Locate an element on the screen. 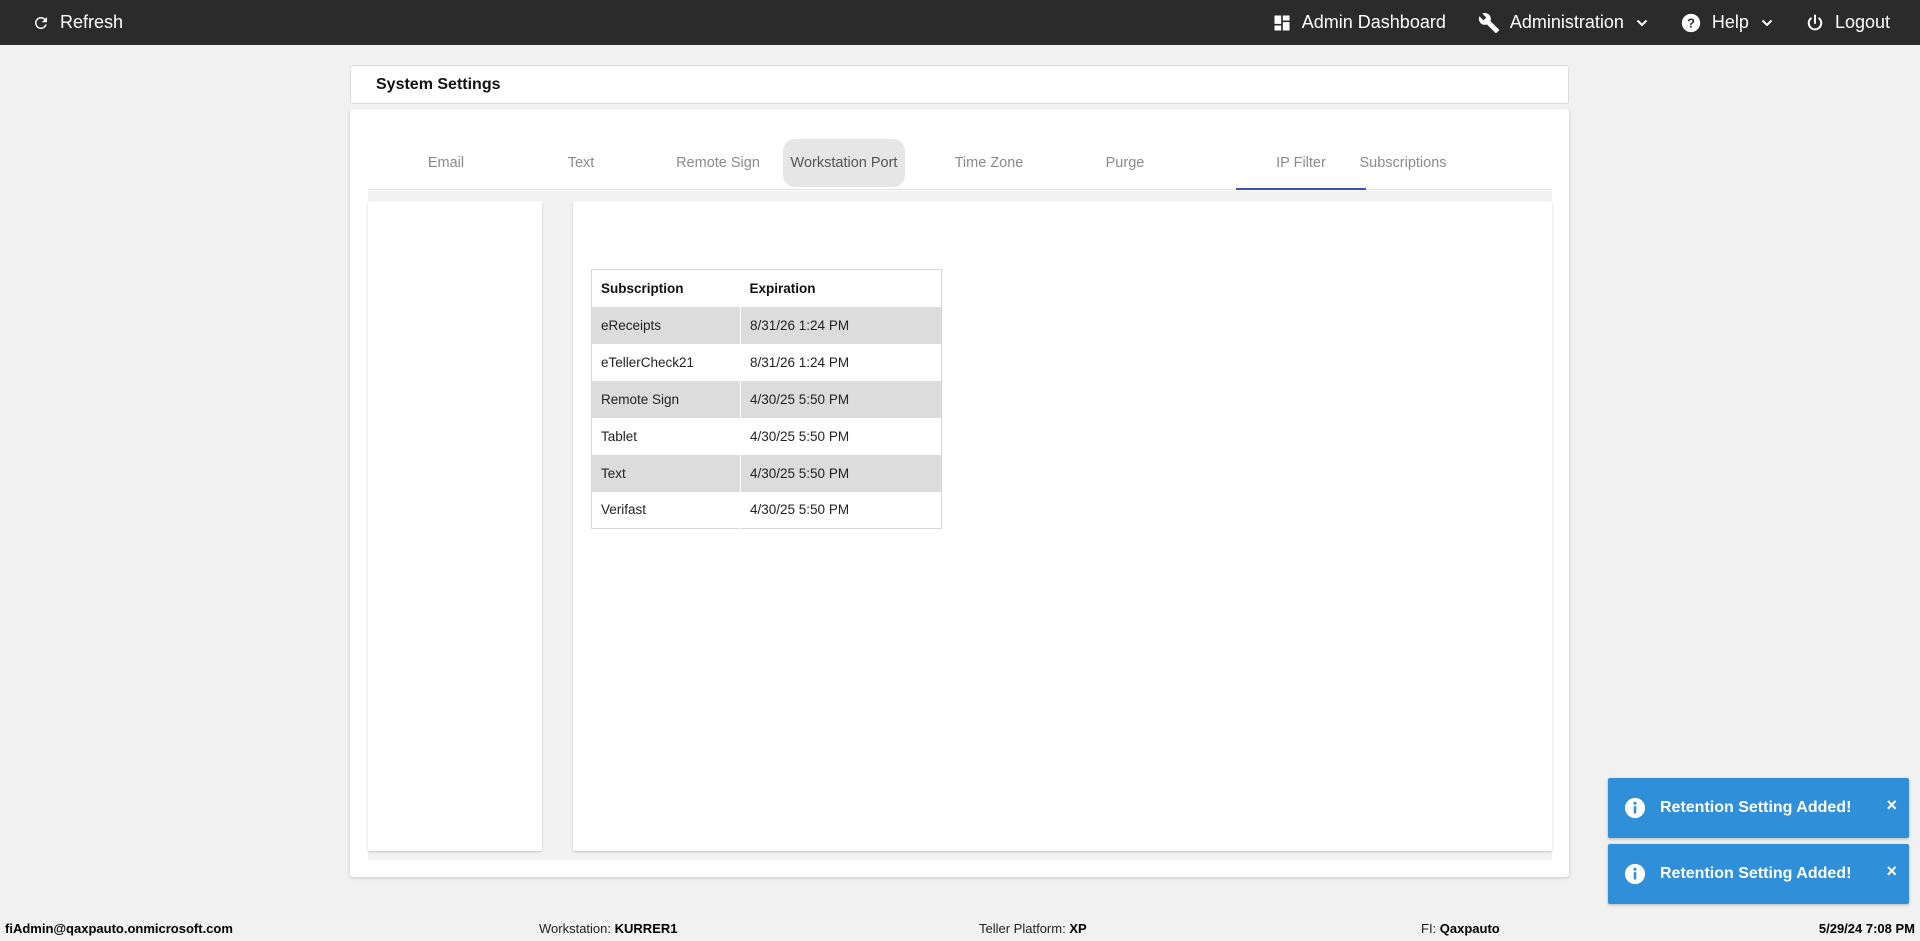 This screenshot has width=1920, height=941. table-row: eTellerCheck21 8/31/26 1:24 PM is located at coordinates (766, 362).